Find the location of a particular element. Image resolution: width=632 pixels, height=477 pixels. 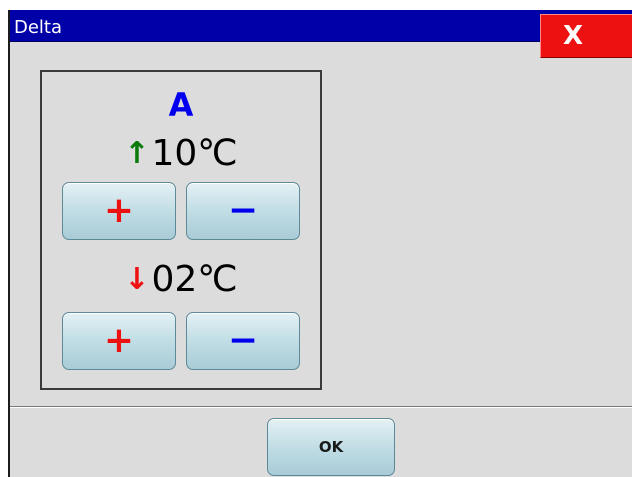

upper-delta-row: ↑ 10℃ is located at coordinates (181, 154).